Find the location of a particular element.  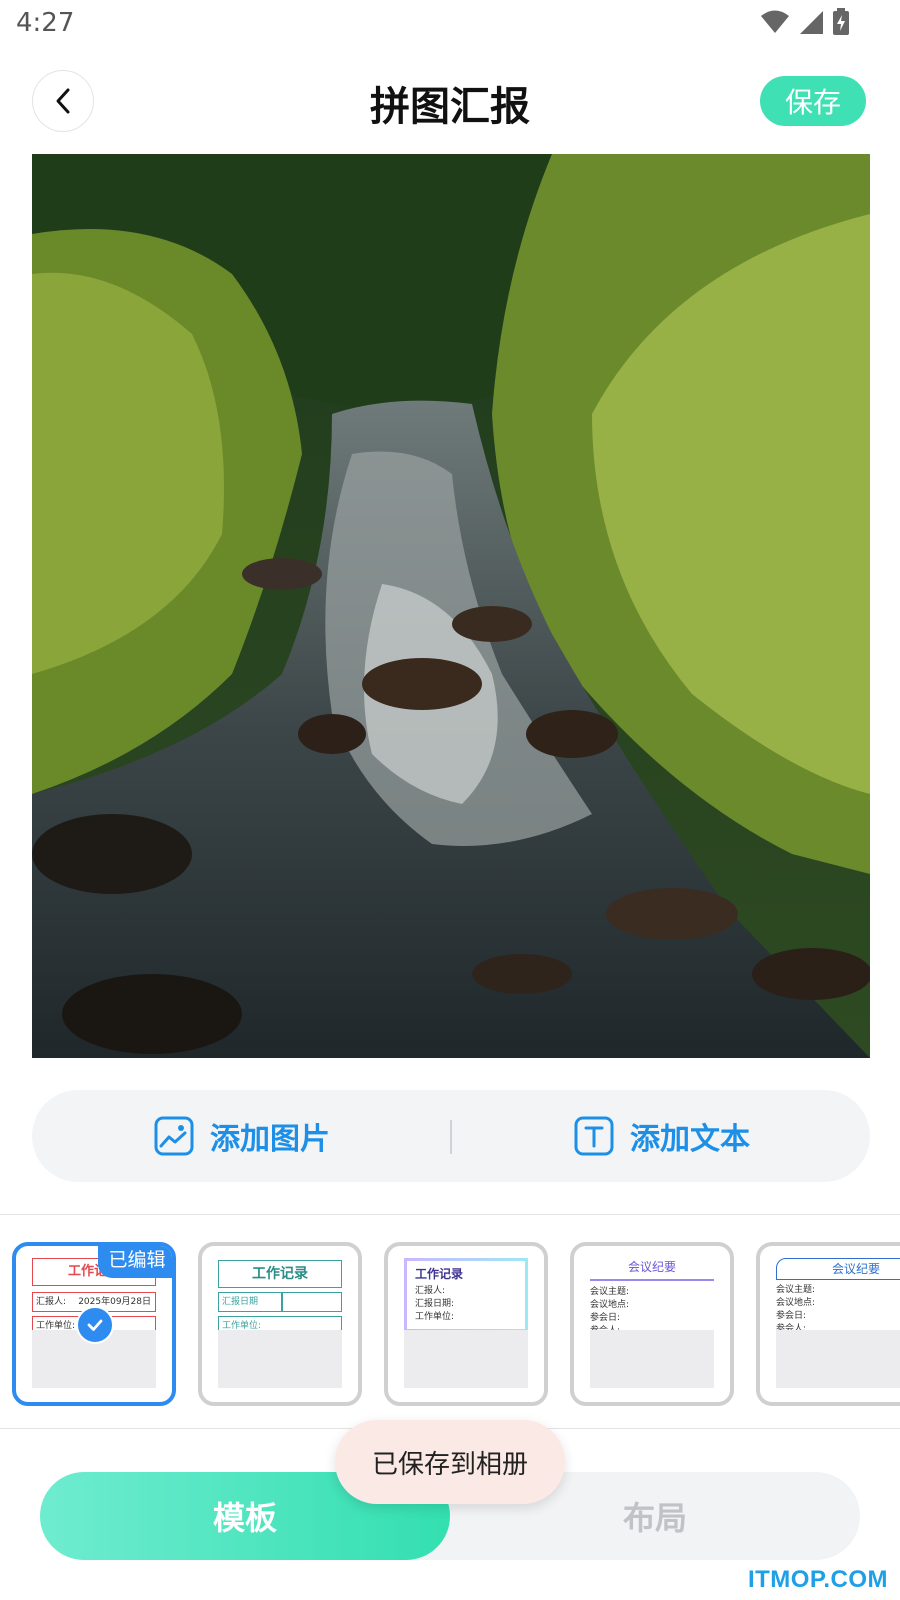

watermark: ITMOP.COM is located at coordinates (817, 1579).